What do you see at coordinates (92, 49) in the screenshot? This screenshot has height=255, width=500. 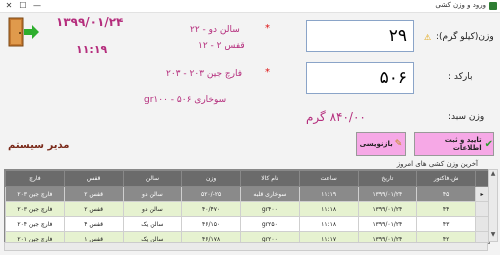 I see `current-time: ۱۱:۱۹` at bounding box center [92, 49].